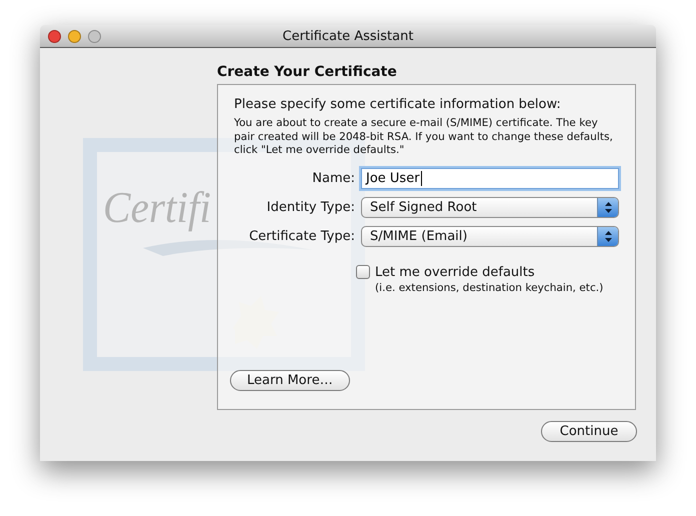 The height and width of the screenshot is (516, 696). I want to click on field-label: Name:, so click(333, 178).